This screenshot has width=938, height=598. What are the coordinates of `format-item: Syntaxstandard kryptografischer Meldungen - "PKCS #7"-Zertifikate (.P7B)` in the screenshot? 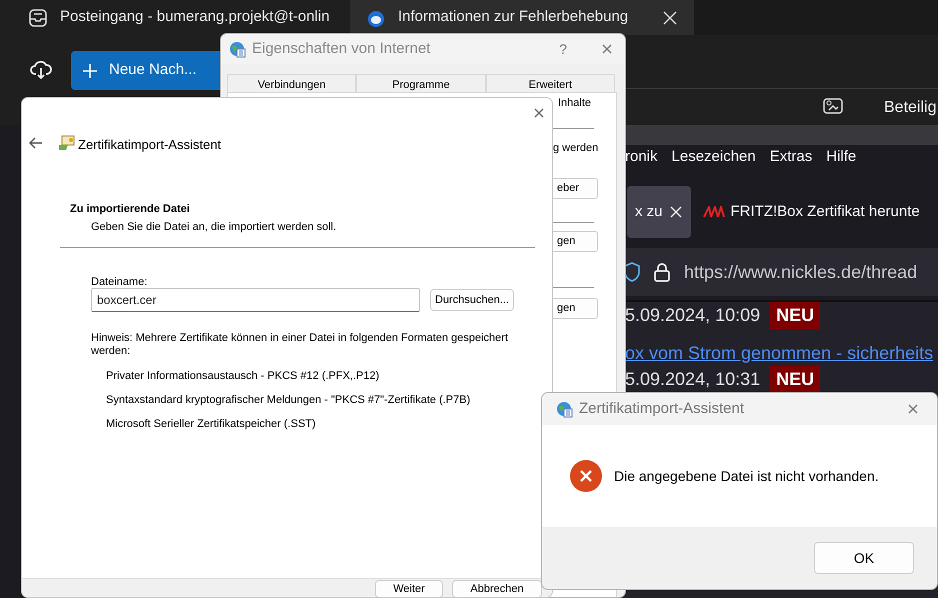 It's located at (288, 400).